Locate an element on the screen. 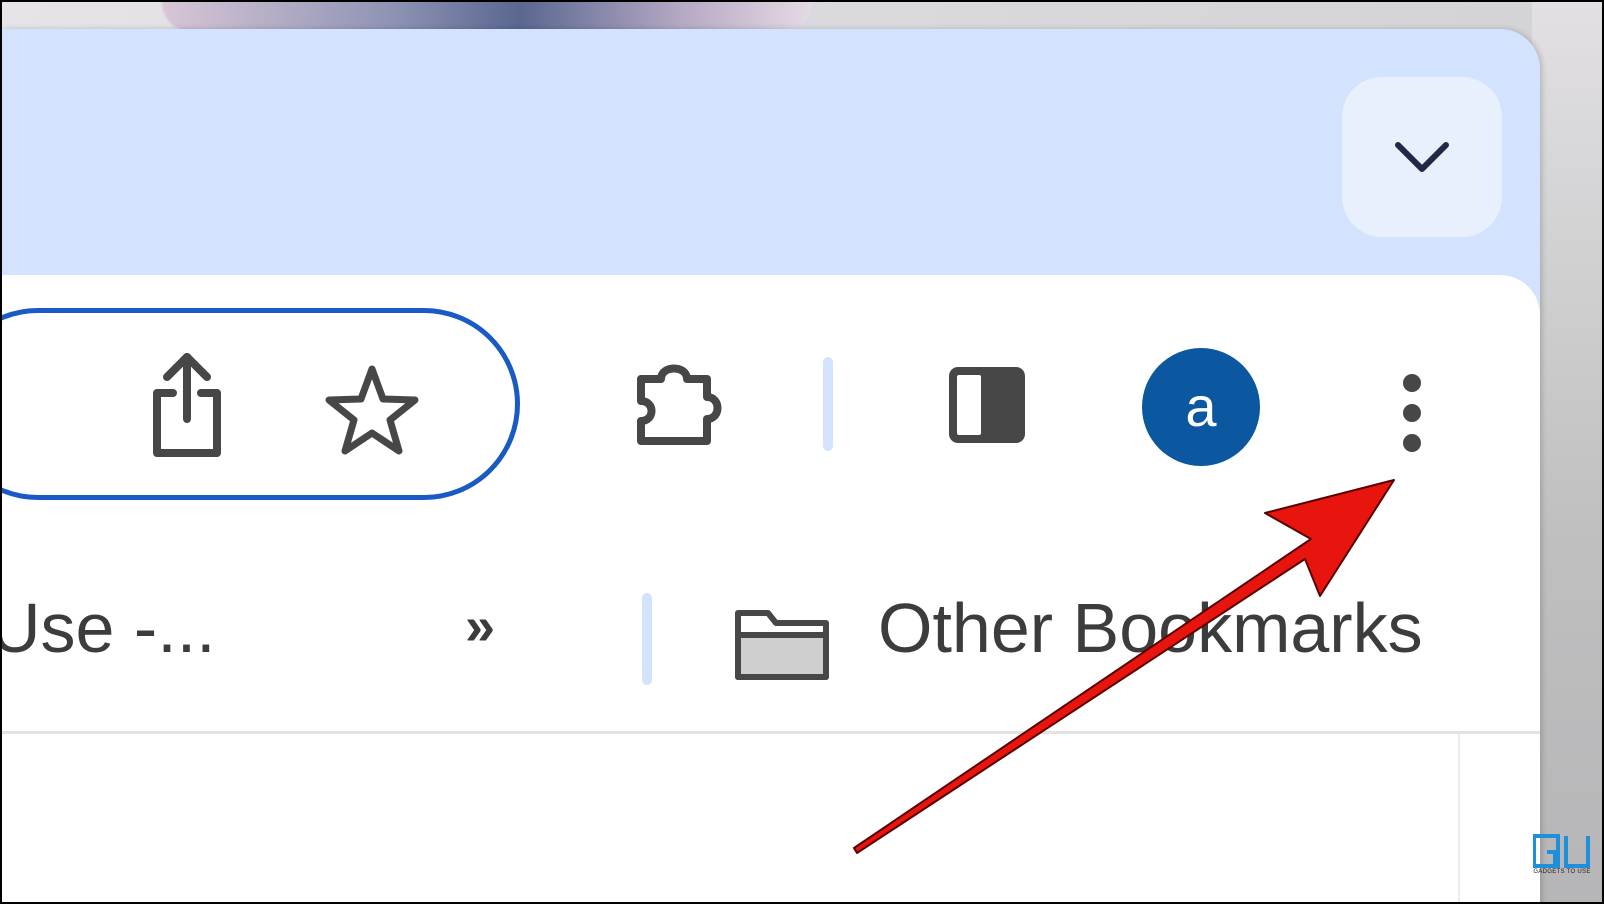 This screenshot has height=904, width=1604. wallpaper-art is located at coordinates (487, 17).